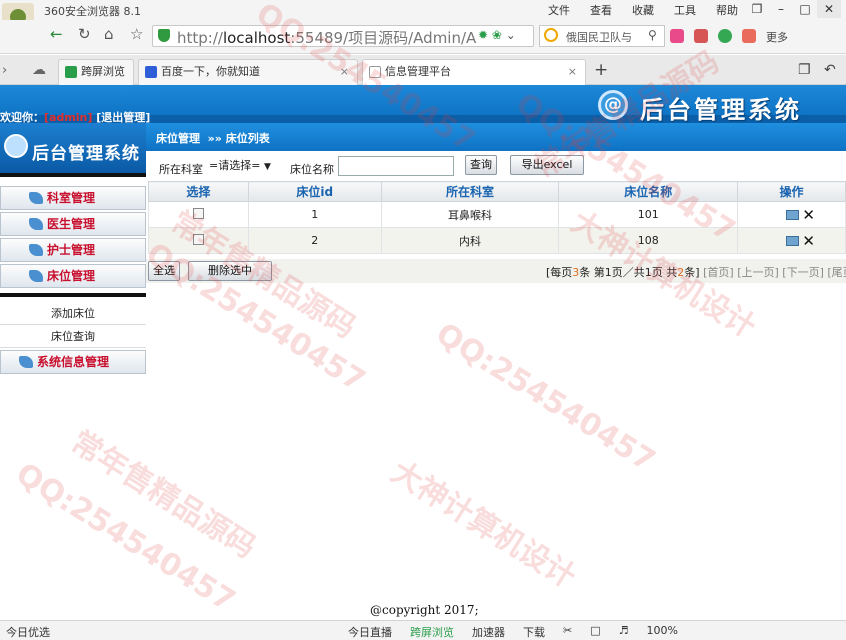 This screenshot has height=640, width=846. Describe the element at coordinates (791, 191) in the screenshot. I see `col-actions: 操作` at that location.